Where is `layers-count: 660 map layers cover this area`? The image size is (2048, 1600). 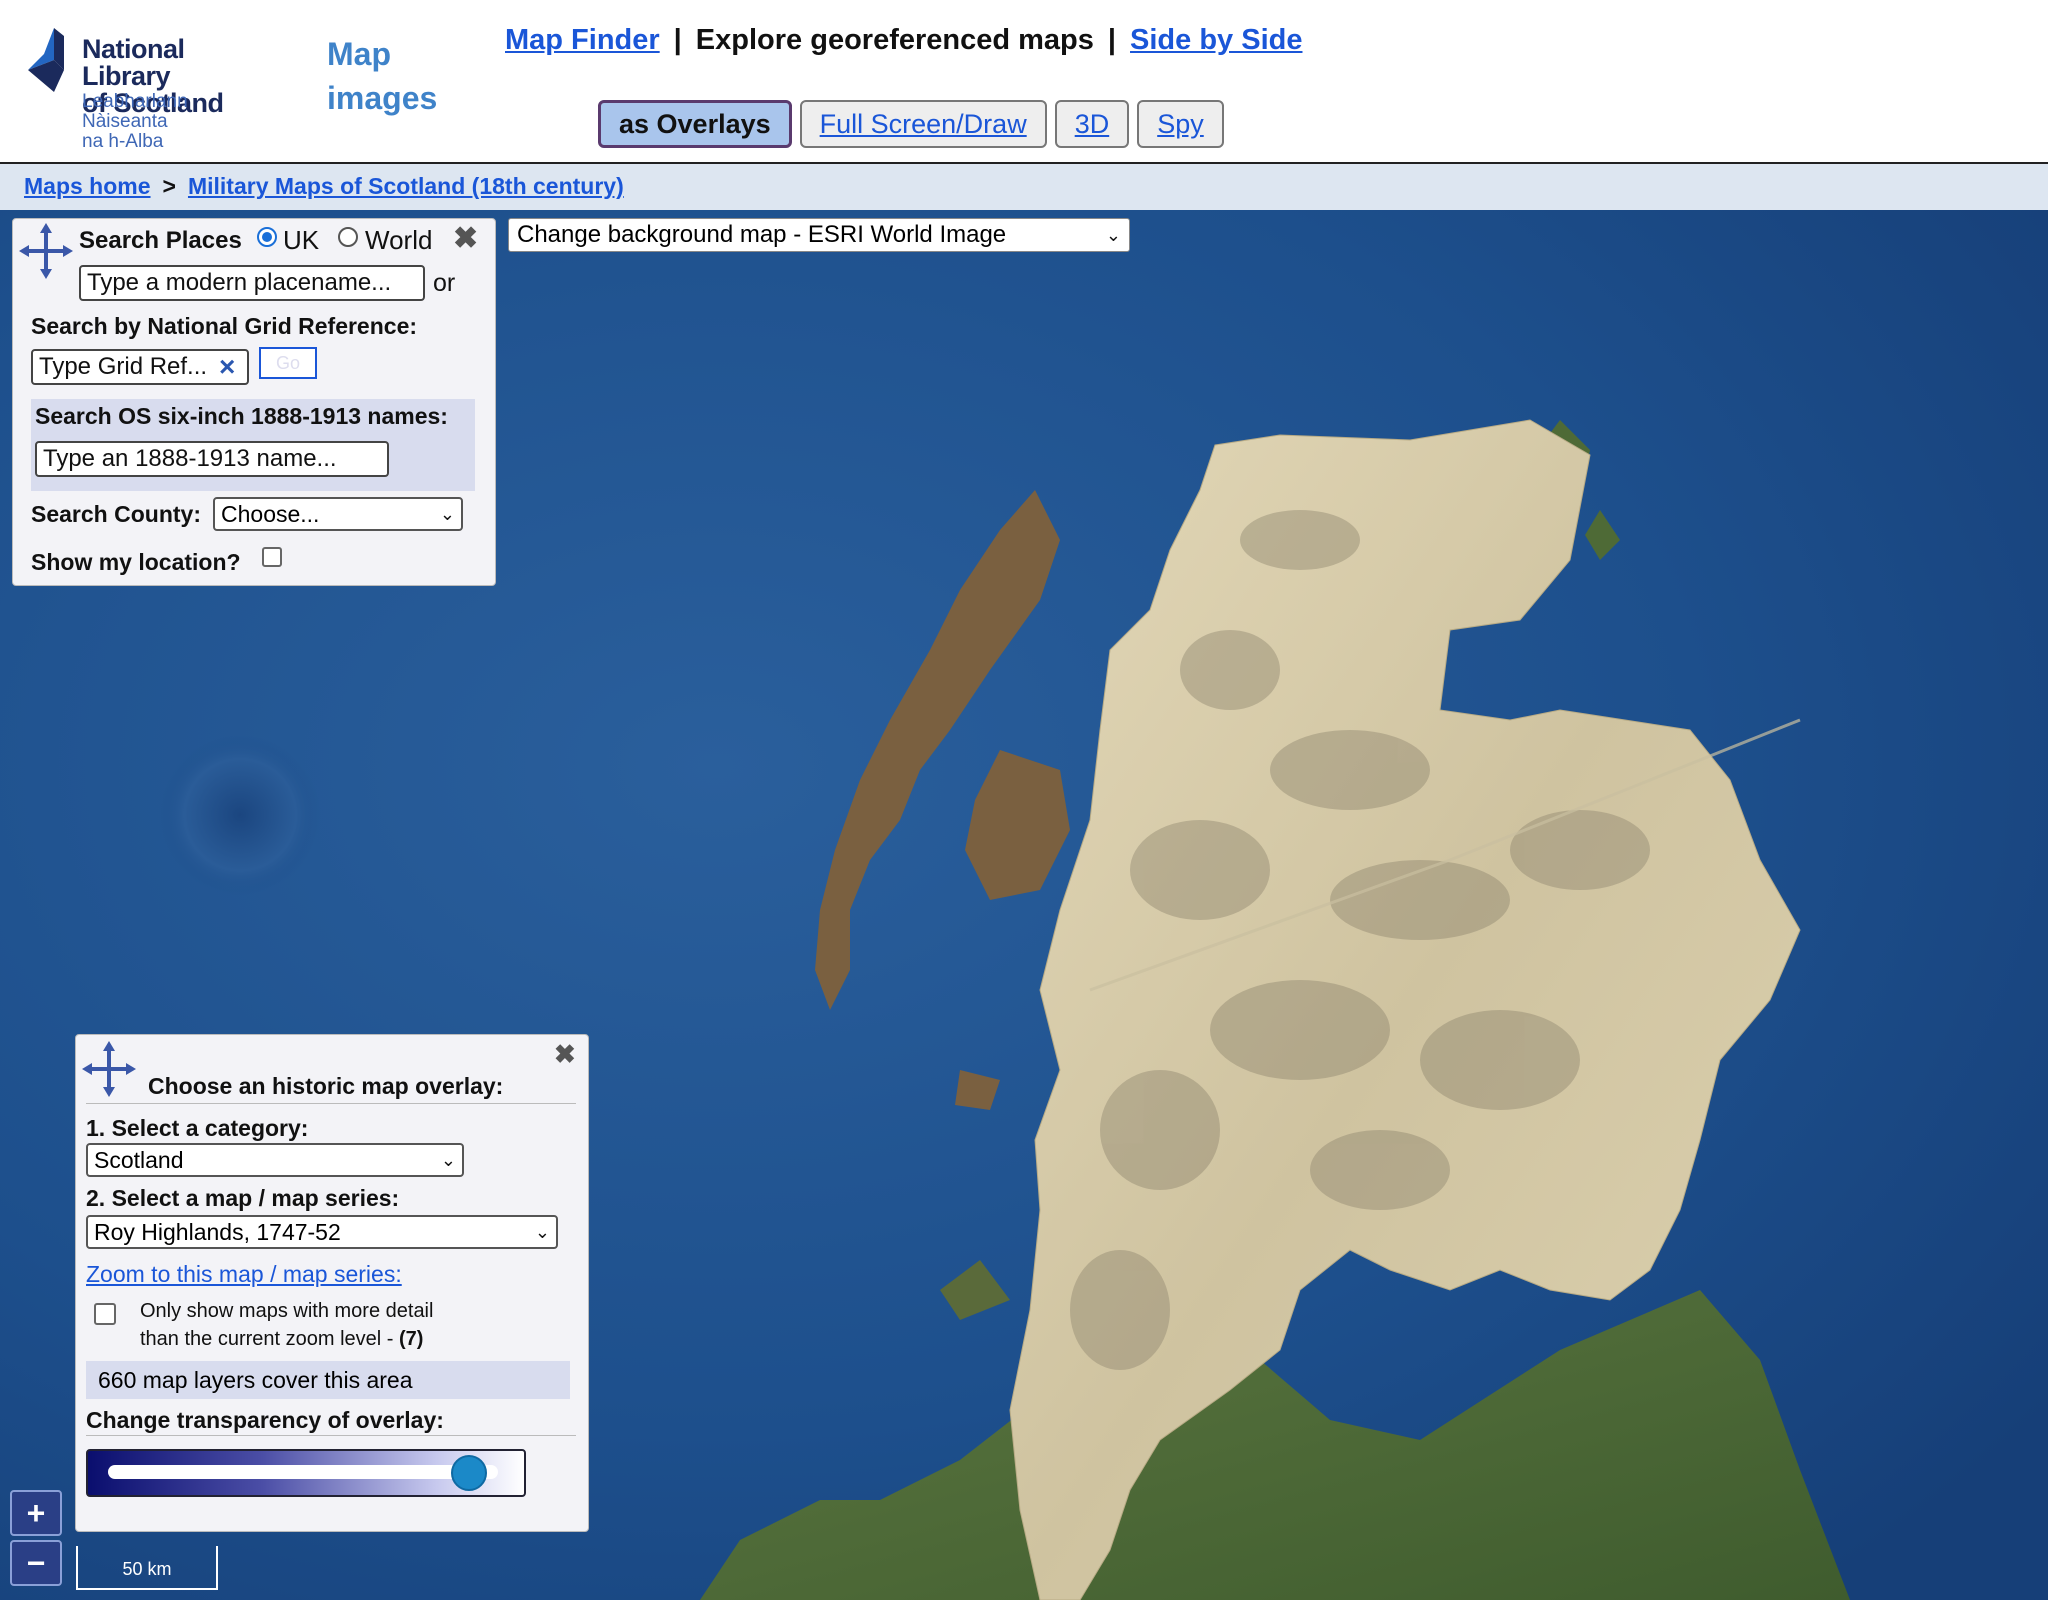
layers-count: 660 map layers cover this area is located at coordinates (328, 1380).